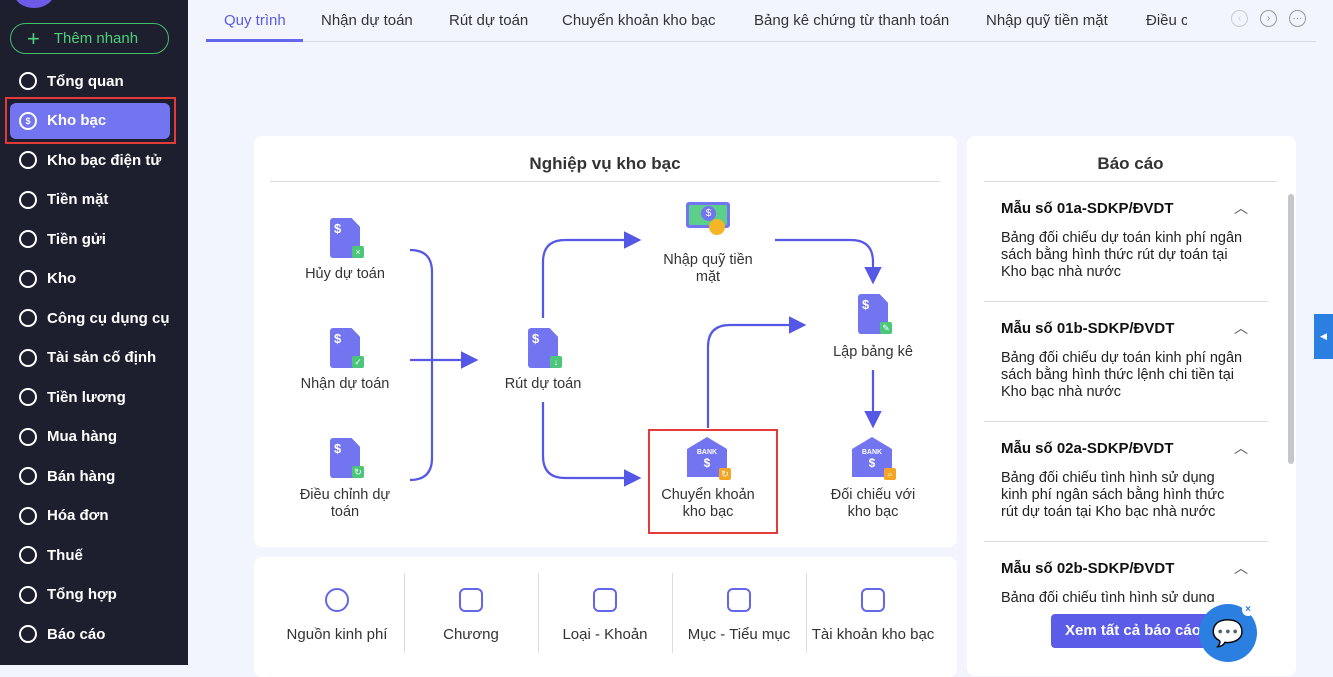 Image resolution: width=1333 pixels, height=677 pixels. What do you see at coordinates (717, 227) in the screenshot?
I see `coins-icon` at bounding box center [717, 227].